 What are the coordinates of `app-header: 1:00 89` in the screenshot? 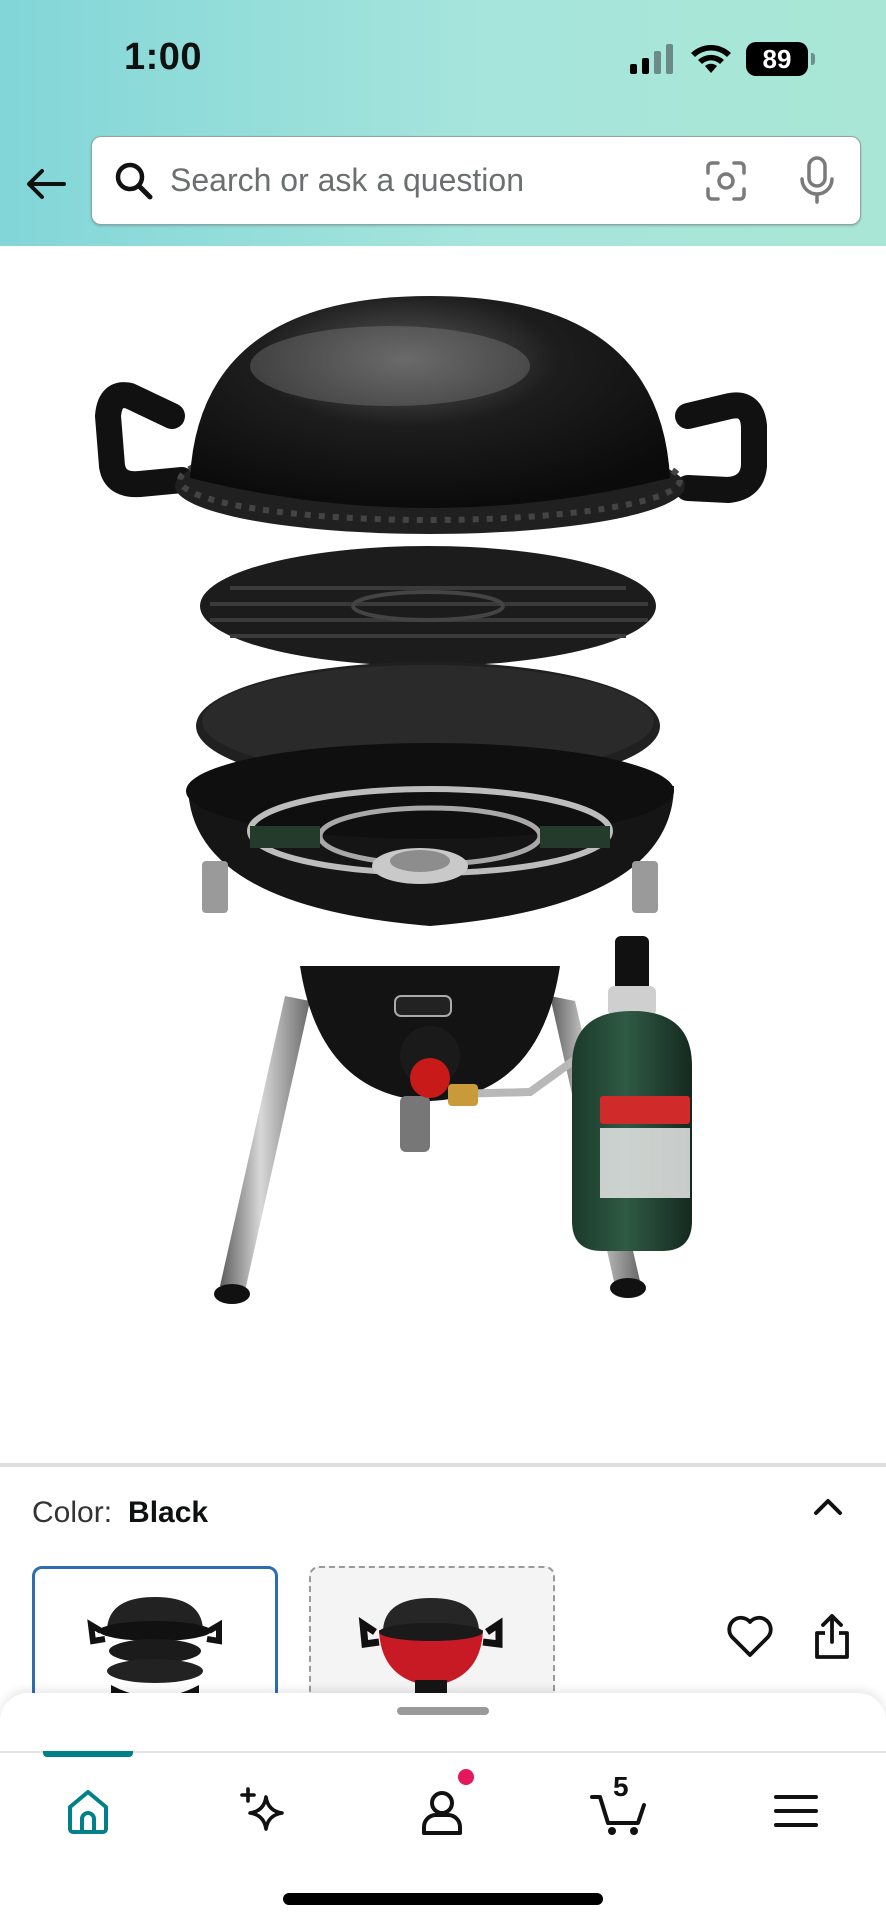 It's located at (443, 123).